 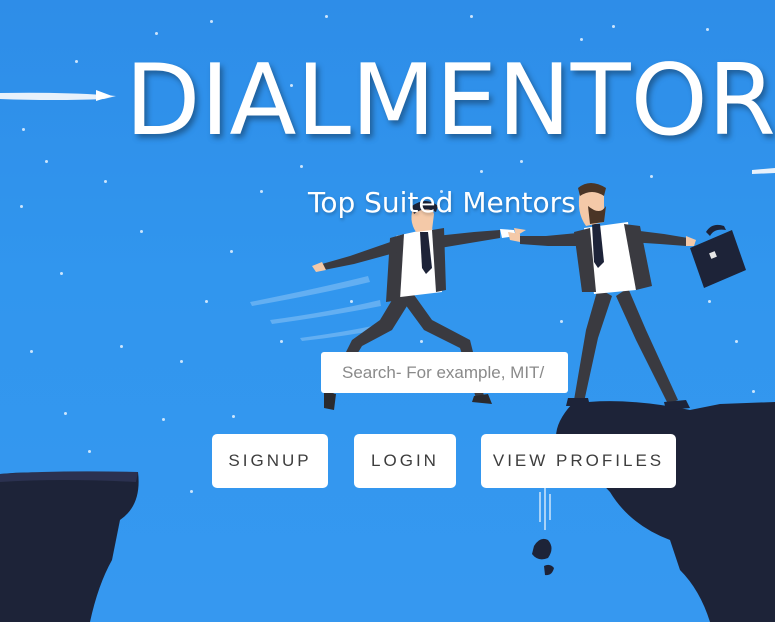 What do you see at coordinates (405, 461) in the screenshot?
I see `login-button: LOGIN` at bounding box center [405, 461].